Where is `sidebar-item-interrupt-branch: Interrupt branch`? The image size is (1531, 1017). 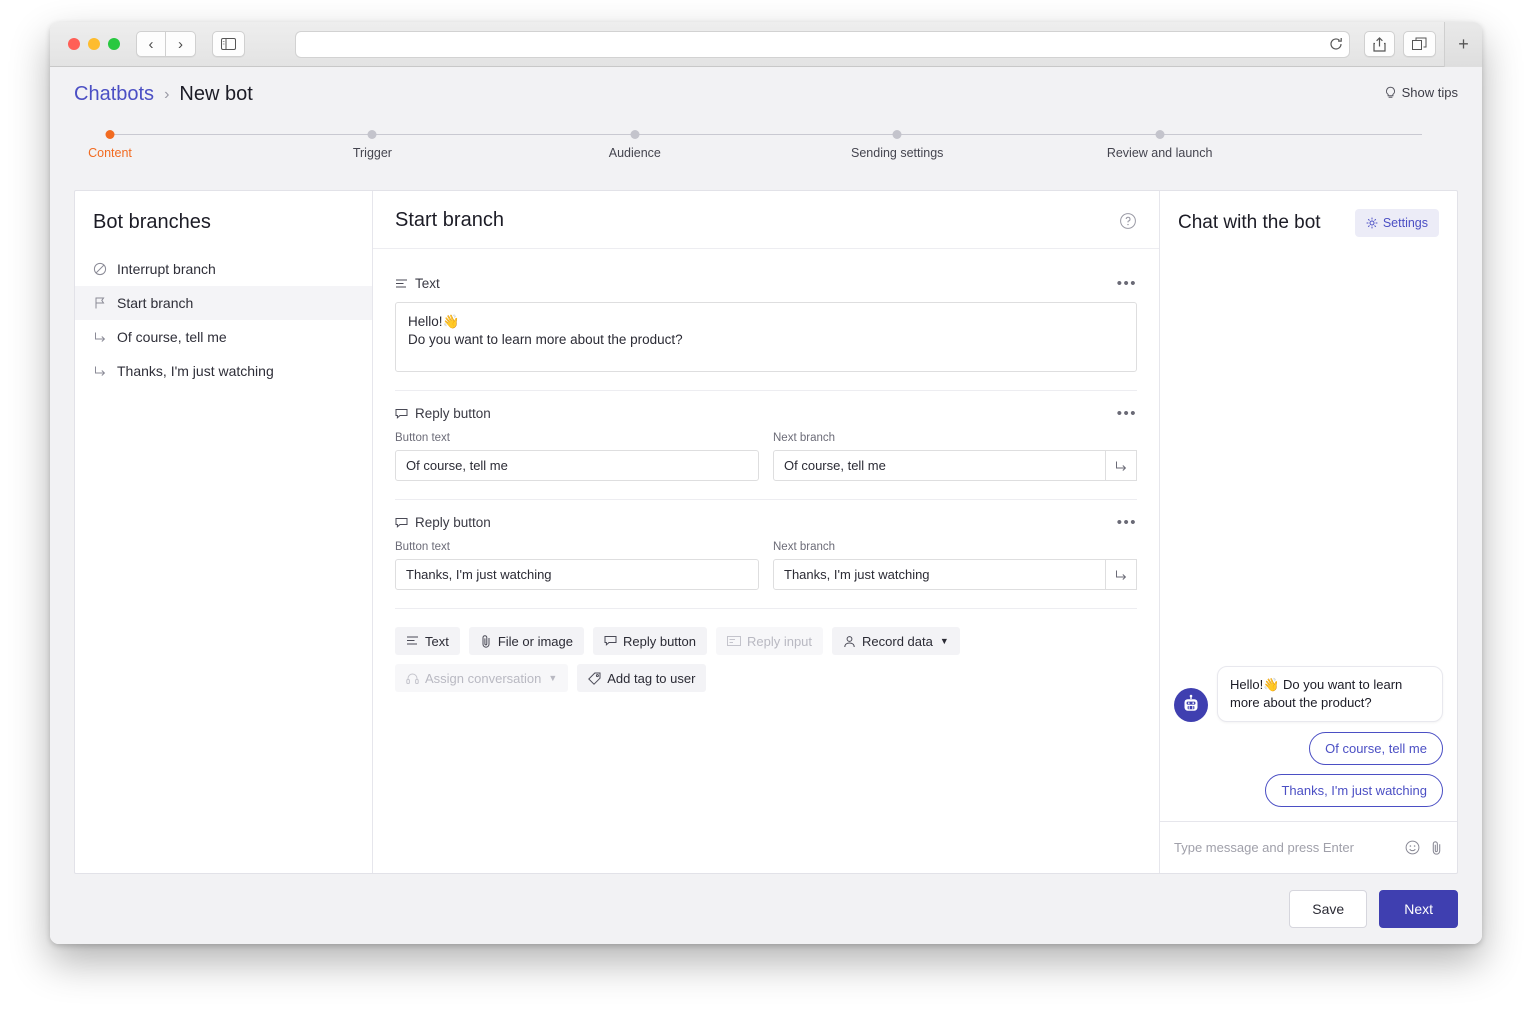
sidebar-item-interrupt-branch: Interrupt branch is located at coordinates (223, 269).